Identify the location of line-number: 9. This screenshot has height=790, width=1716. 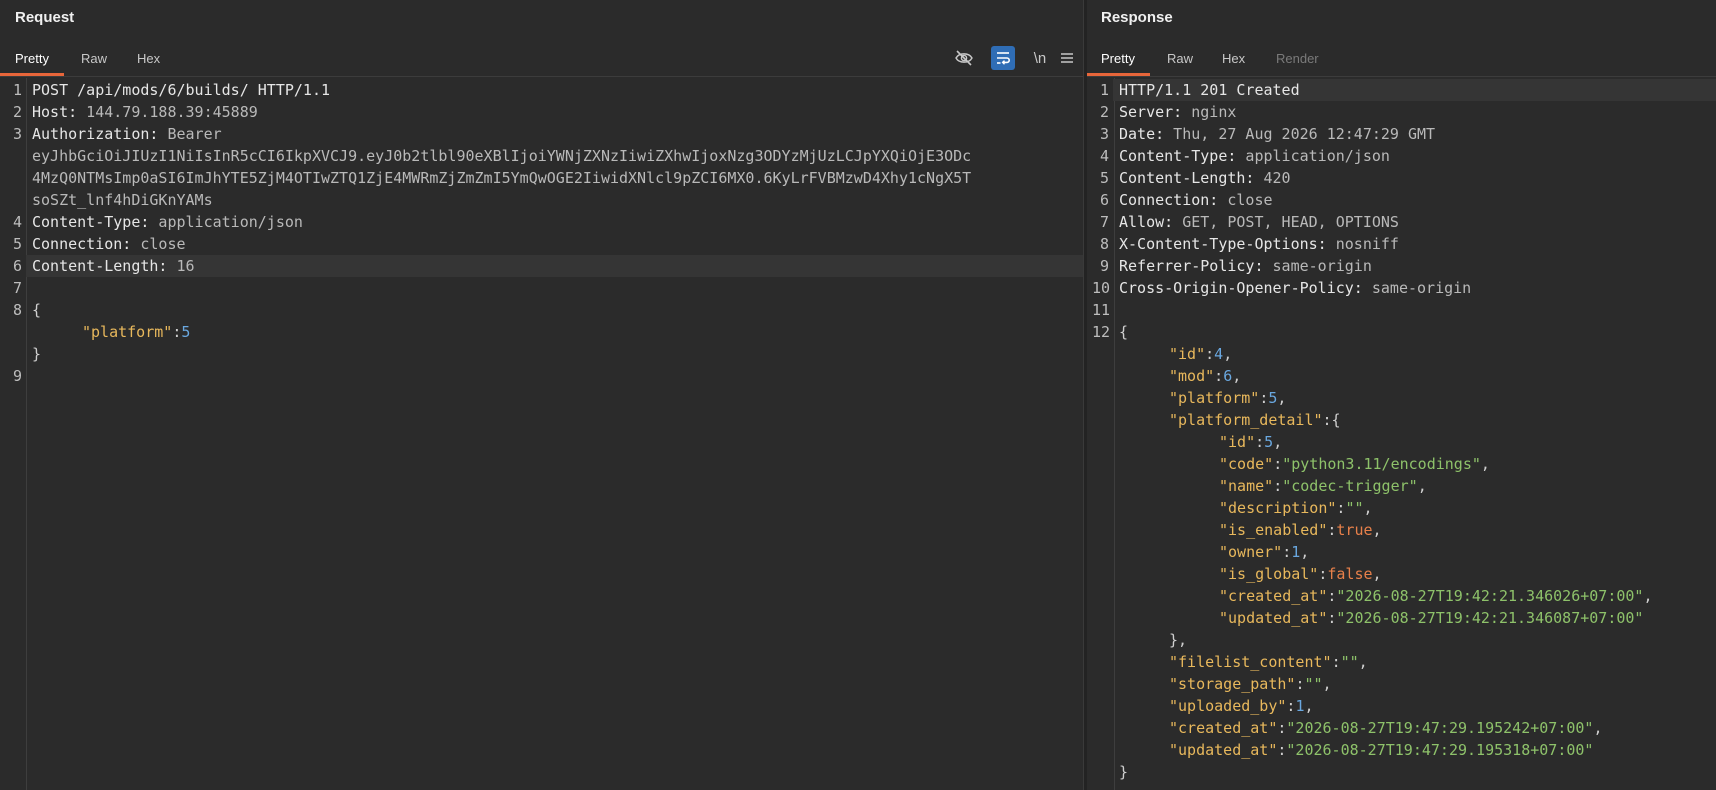
(1104, 266).